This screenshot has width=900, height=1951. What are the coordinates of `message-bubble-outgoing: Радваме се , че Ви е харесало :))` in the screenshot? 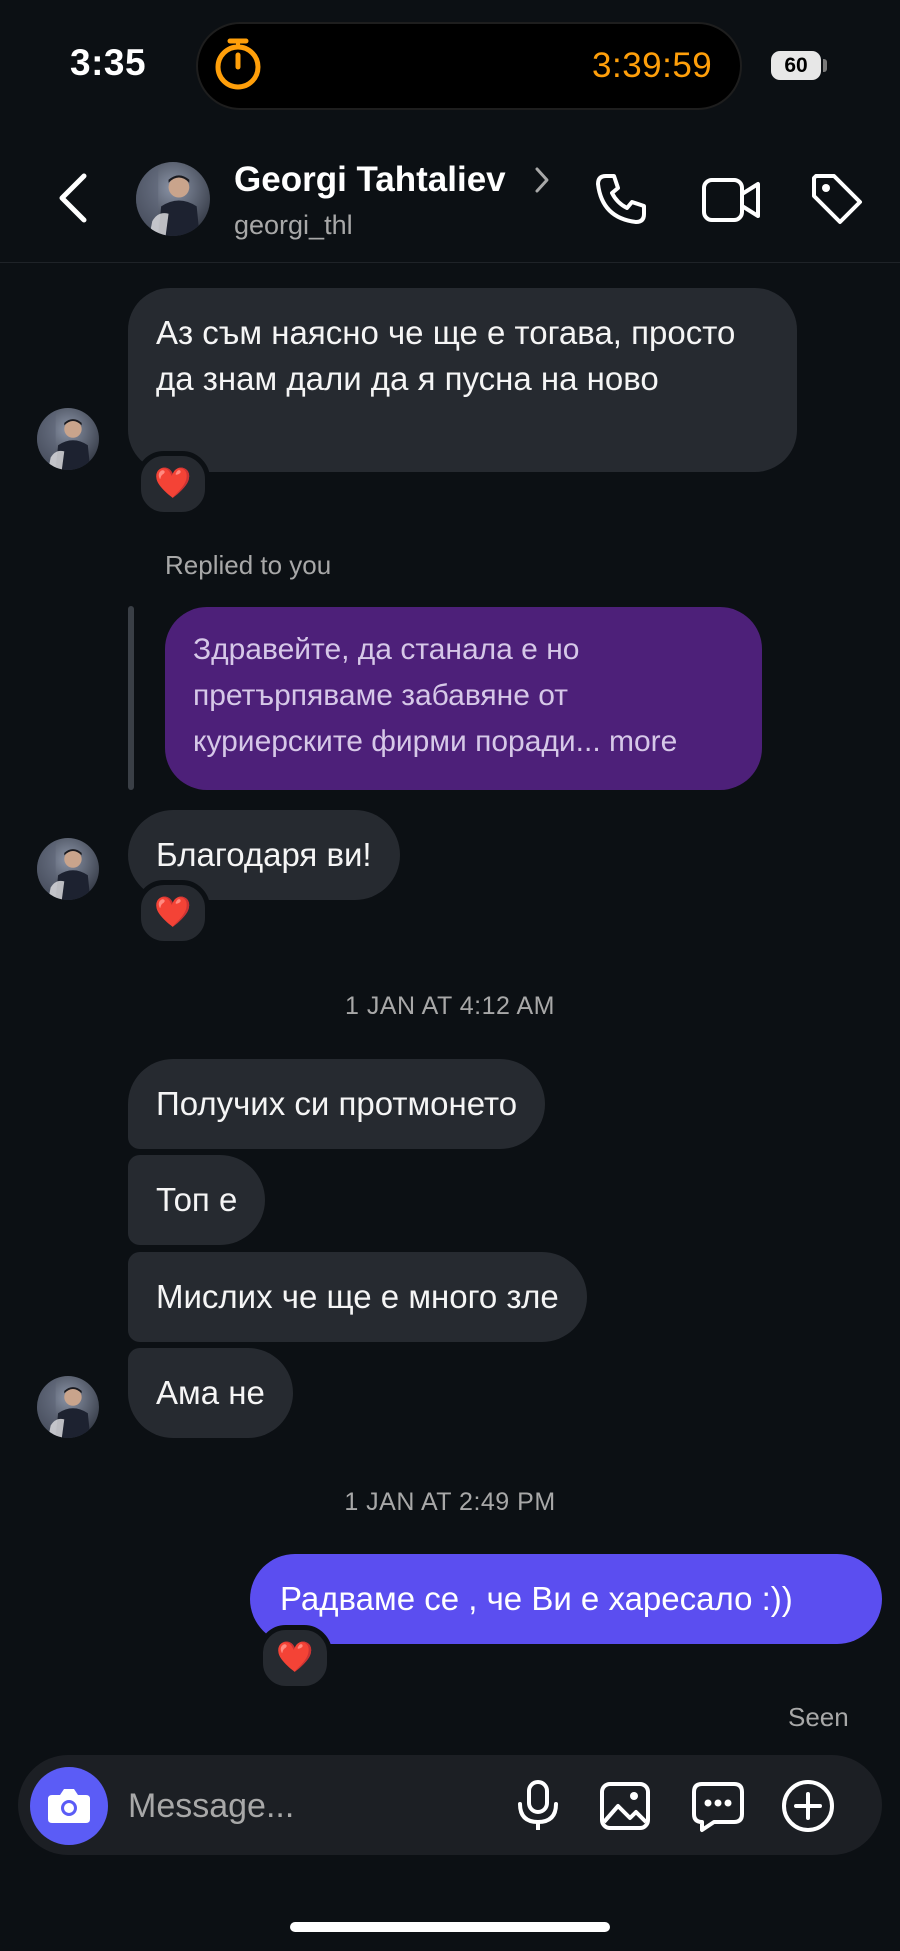 It's located at (566, 1599).